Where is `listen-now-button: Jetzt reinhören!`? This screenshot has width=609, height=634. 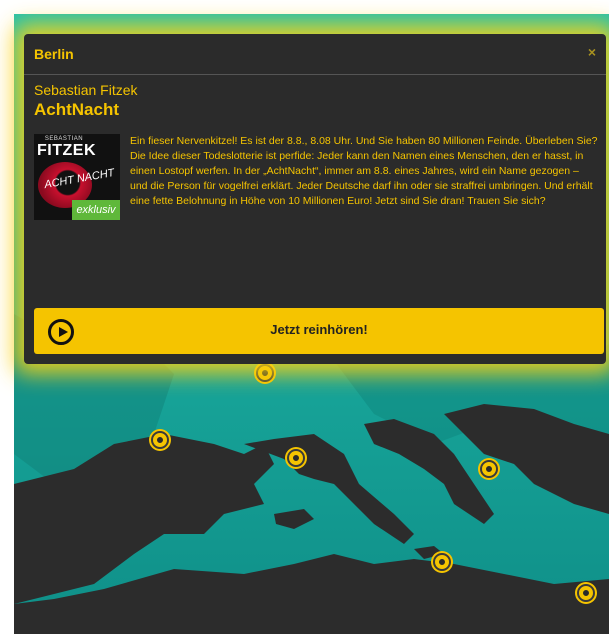 listen-now-button: Jetzt reinhören! is located at coordinates (319, 331).